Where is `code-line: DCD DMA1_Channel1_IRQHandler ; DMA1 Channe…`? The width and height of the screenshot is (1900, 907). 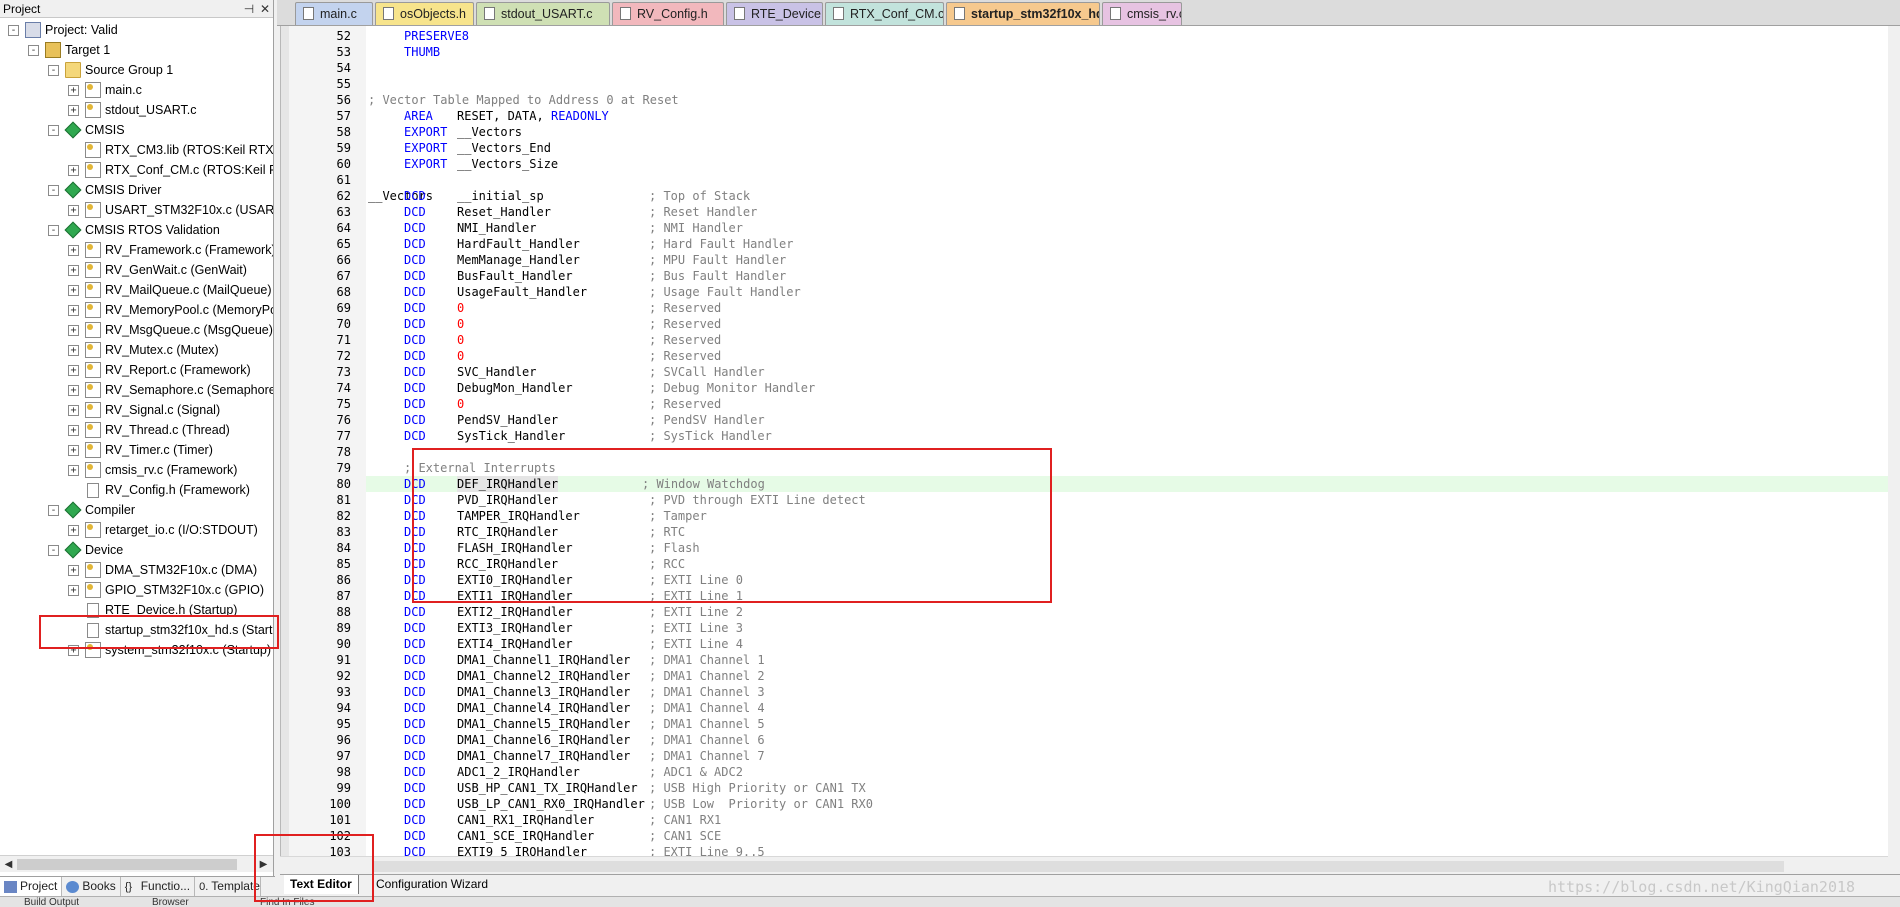 code-line: DCD DMA1_Channel1_IRQHandler ; DMA1 Channe… is located at coordinates (1127, 660).